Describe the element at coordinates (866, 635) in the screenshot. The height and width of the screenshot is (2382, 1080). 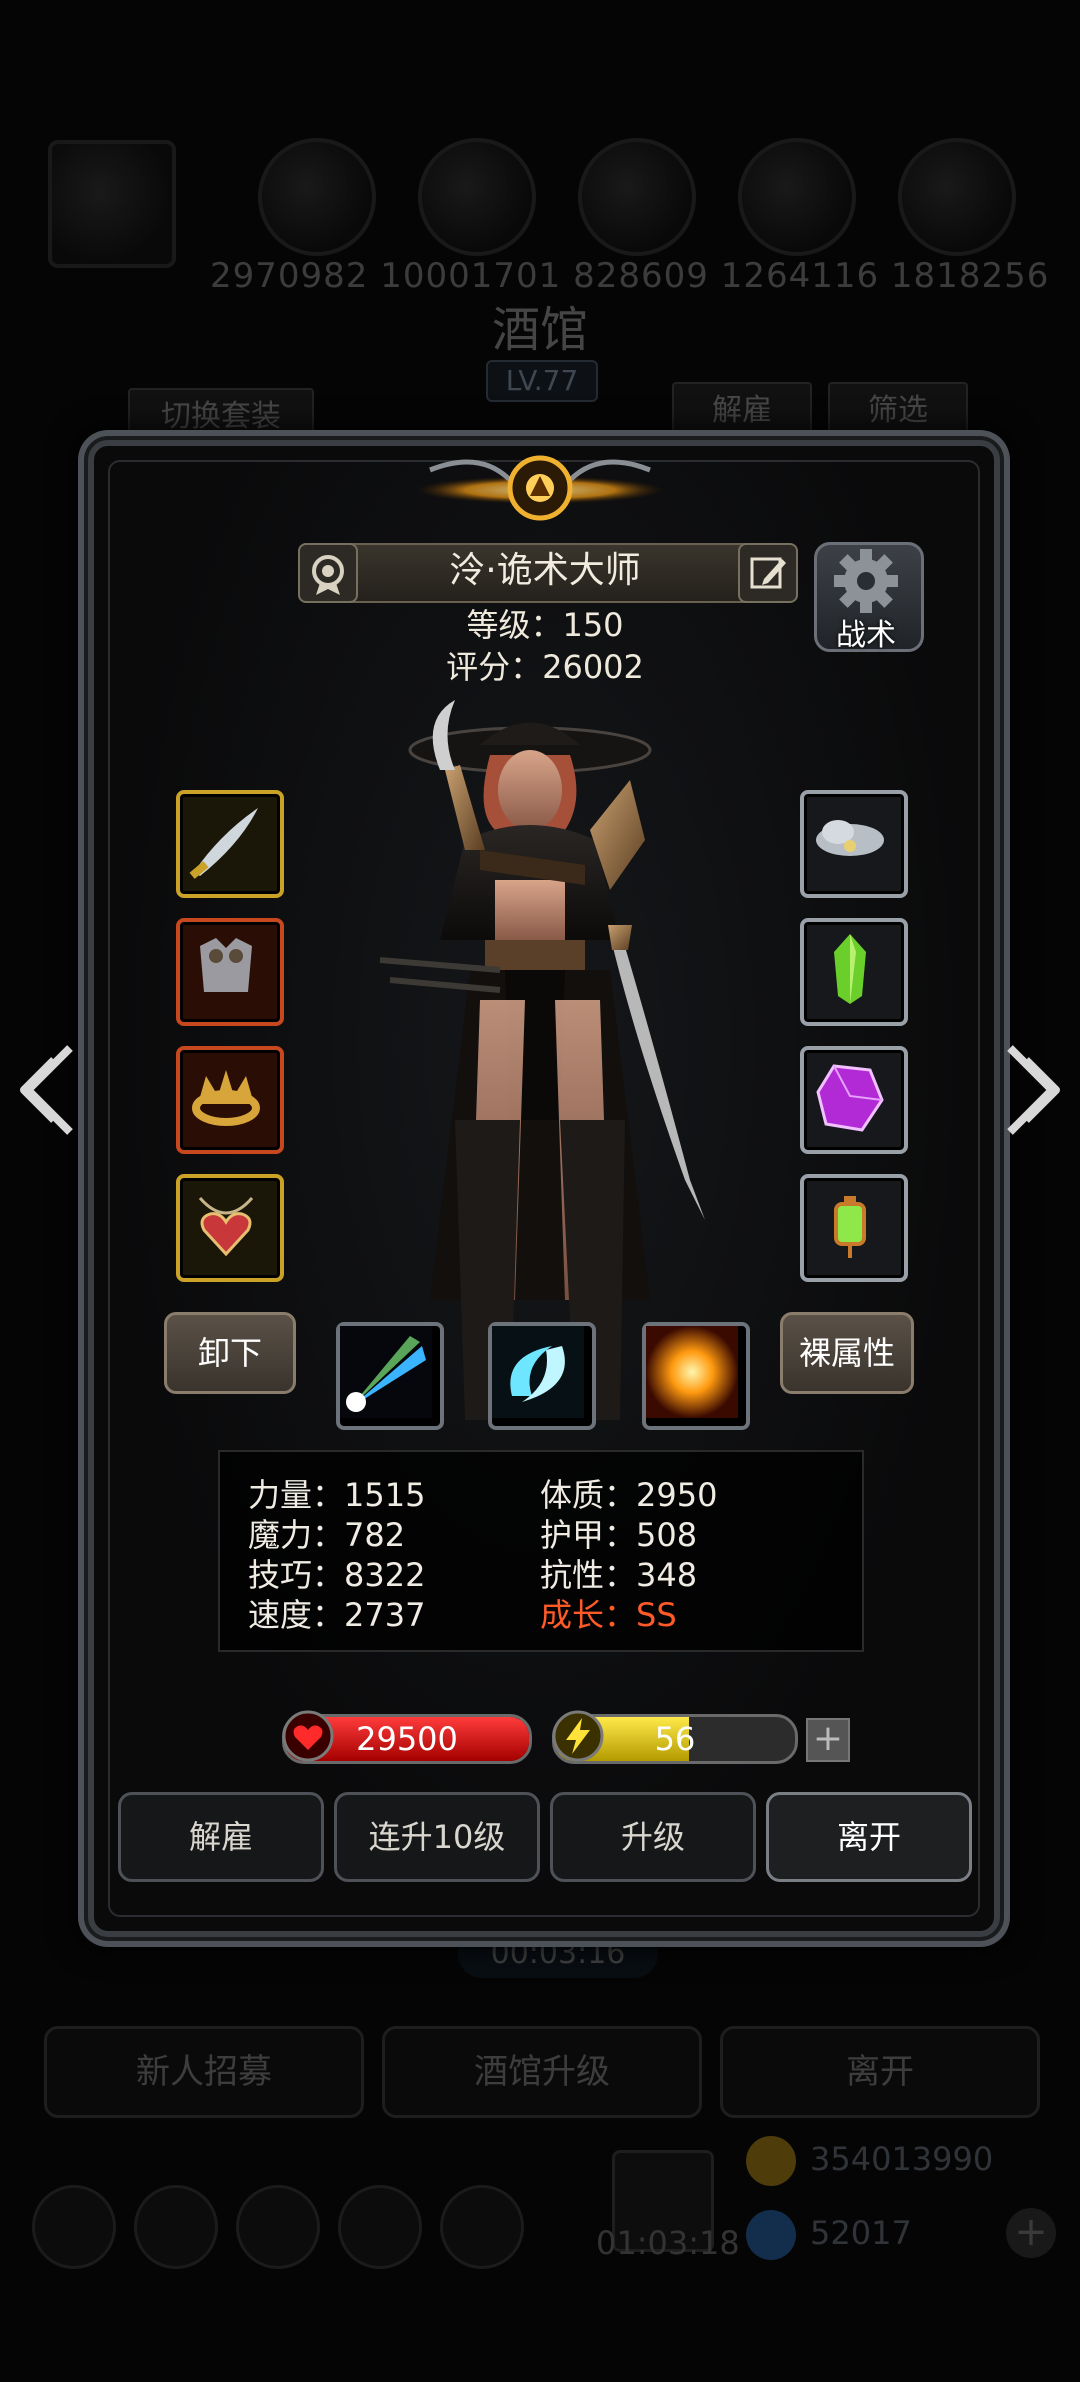
I see `tactics-label: 战术` at that location.